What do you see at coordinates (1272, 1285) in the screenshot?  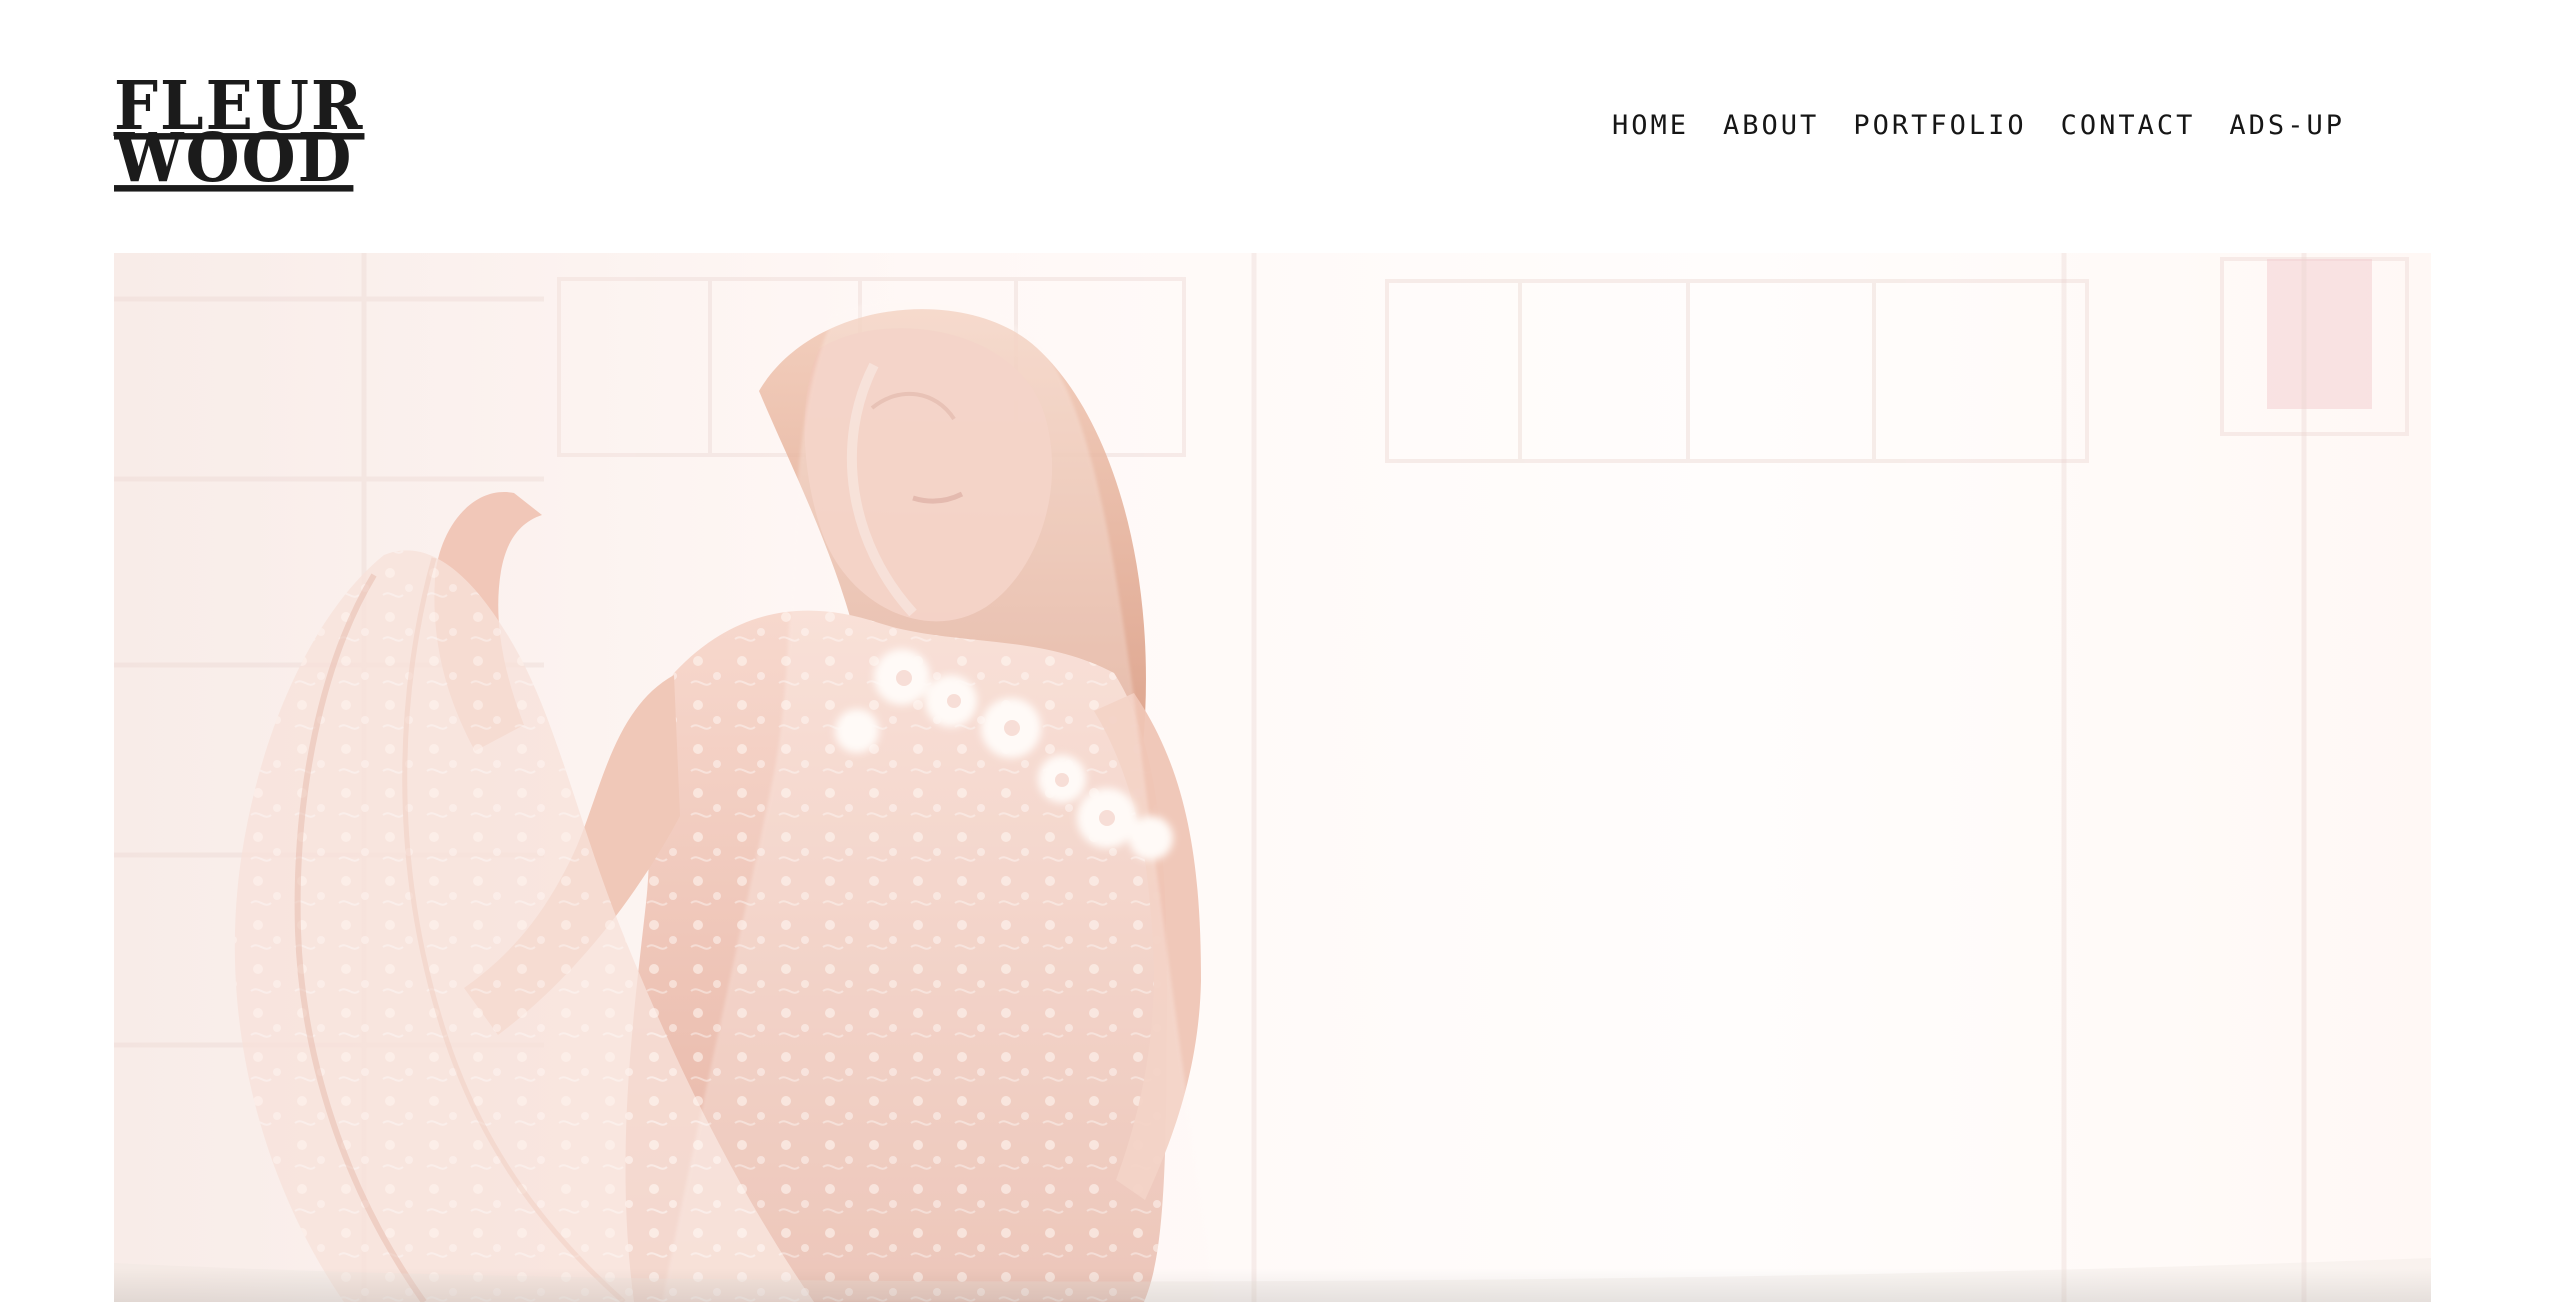 I see `hero-bottom-shade` at bounding box center [1272, 1285].